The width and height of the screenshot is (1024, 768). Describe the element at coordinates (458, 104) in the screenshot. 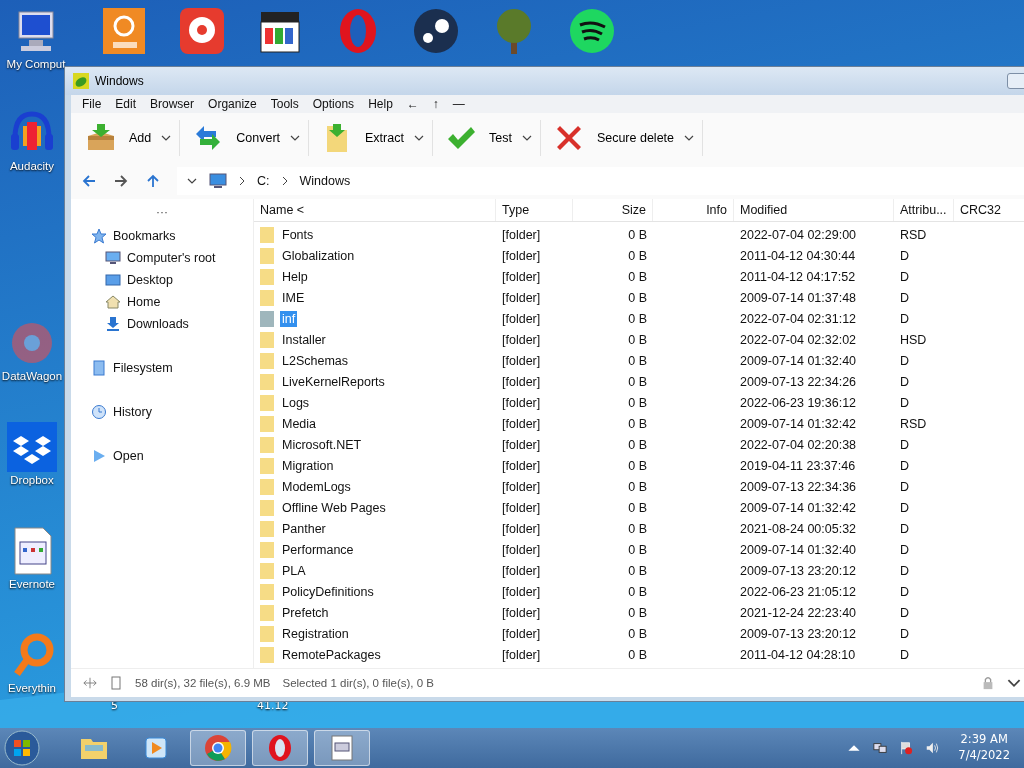

I see `menu-item: —` at that location.